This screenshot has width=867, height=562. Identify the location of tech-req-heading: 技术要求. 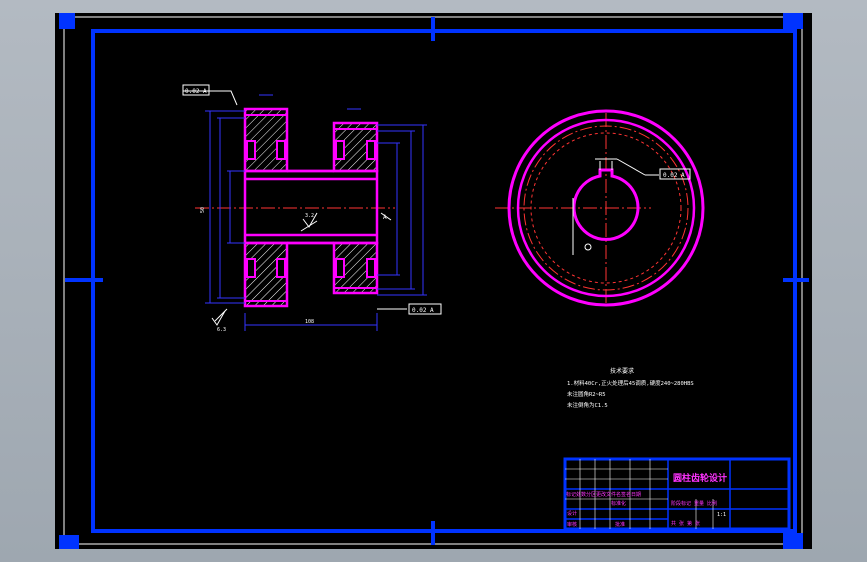
(622, 371).